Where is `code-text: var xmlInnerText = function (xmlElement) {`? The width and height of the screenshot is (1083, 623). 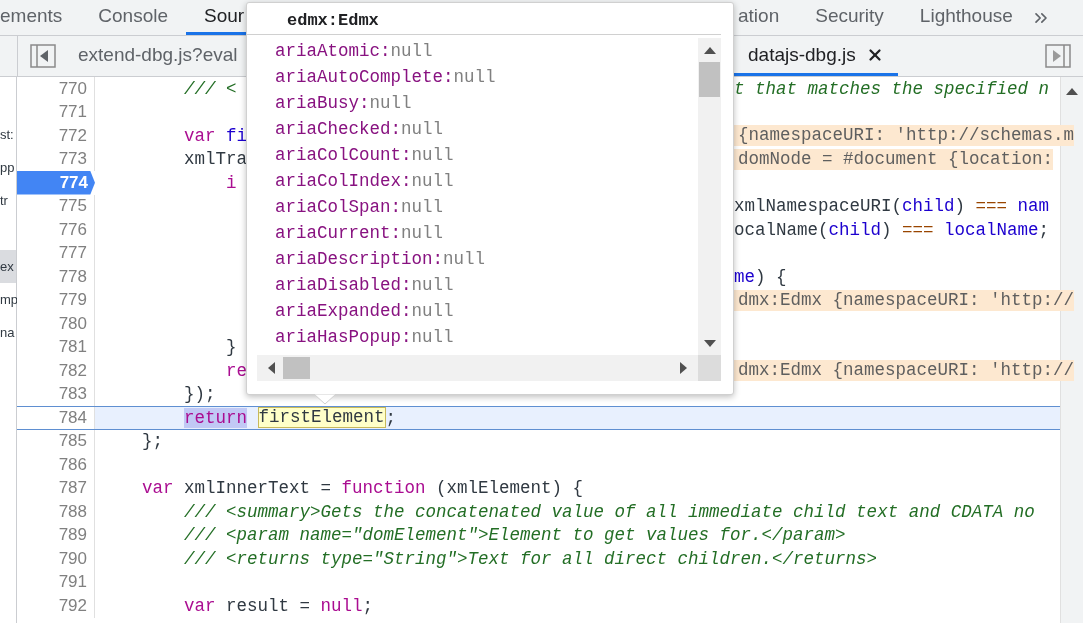 code-text: var xmlInnerText = function (xmlElement) { is located at coordinates (362, 488).